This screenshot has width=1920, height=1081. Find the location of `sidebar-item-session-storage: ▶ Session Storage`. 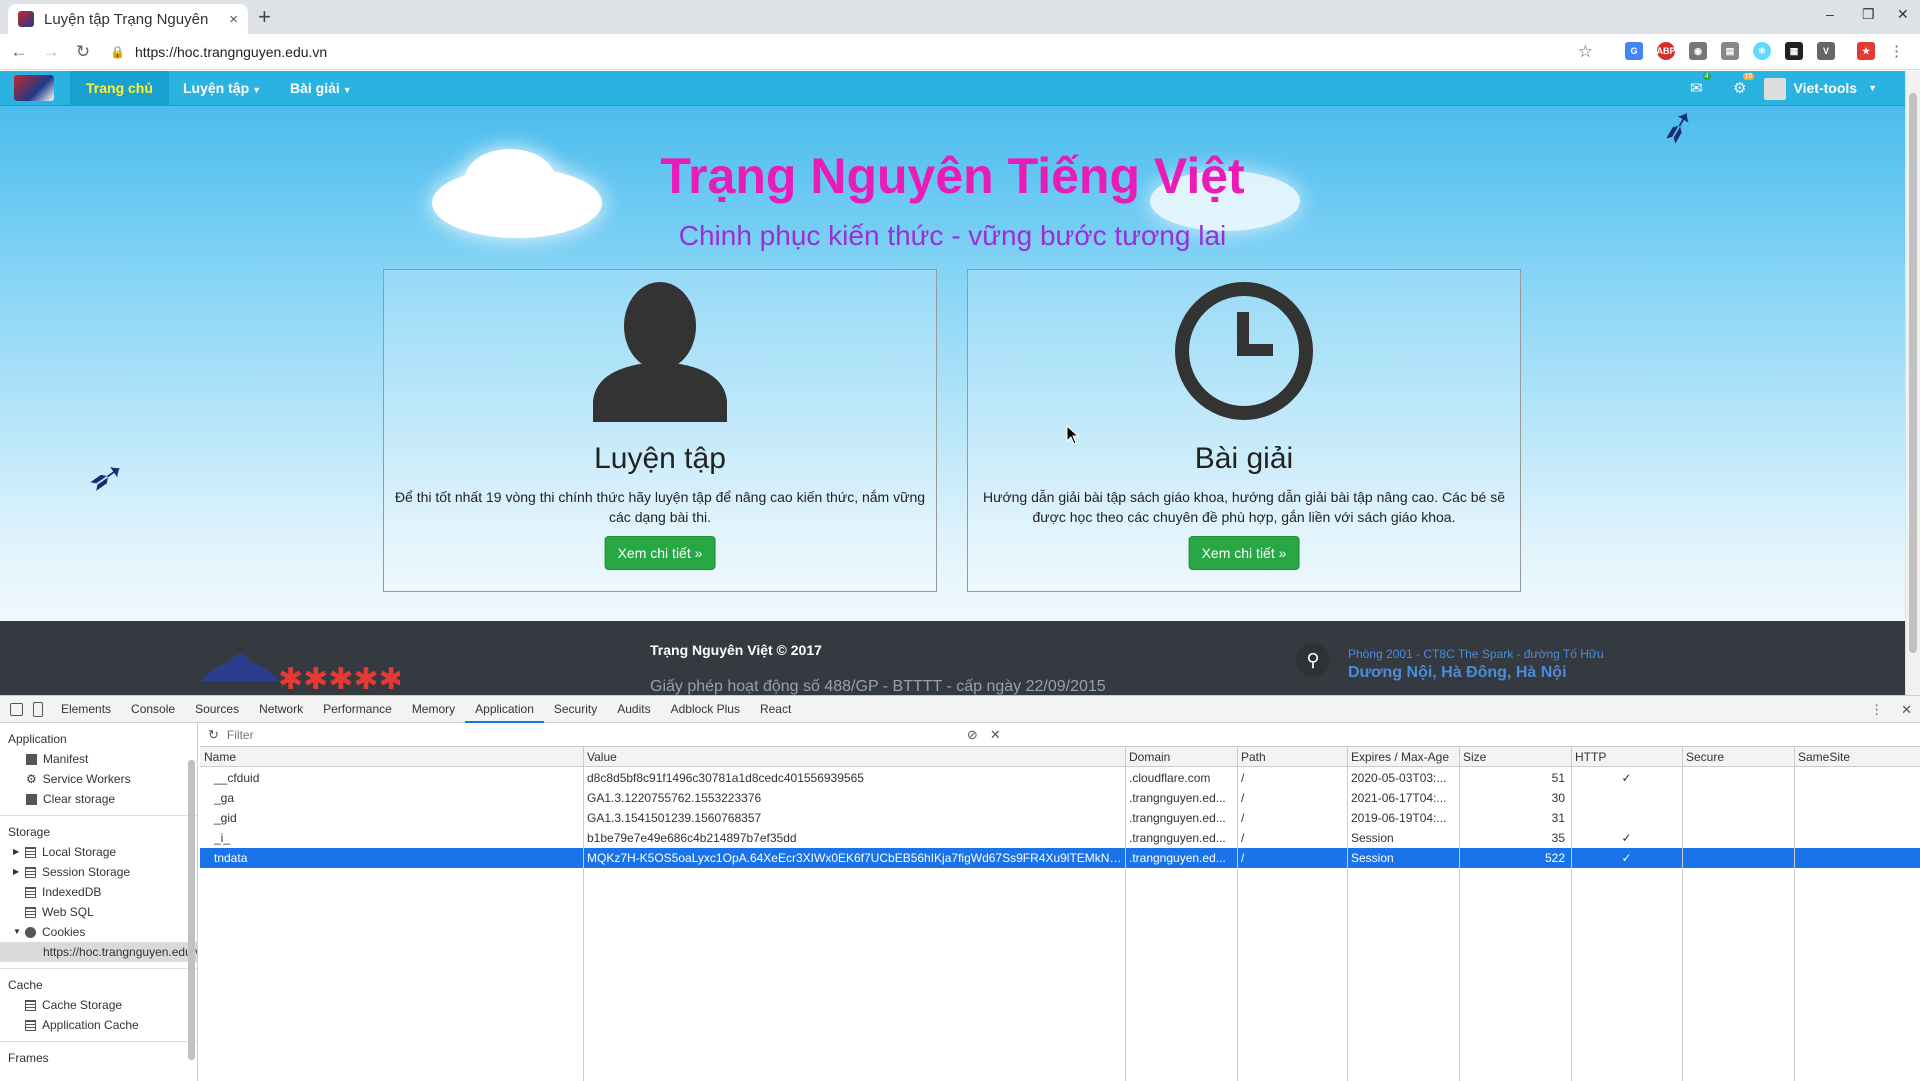

sidebar-item-session-storage: ▶ Session Storage is located at coordinates (98, 872).